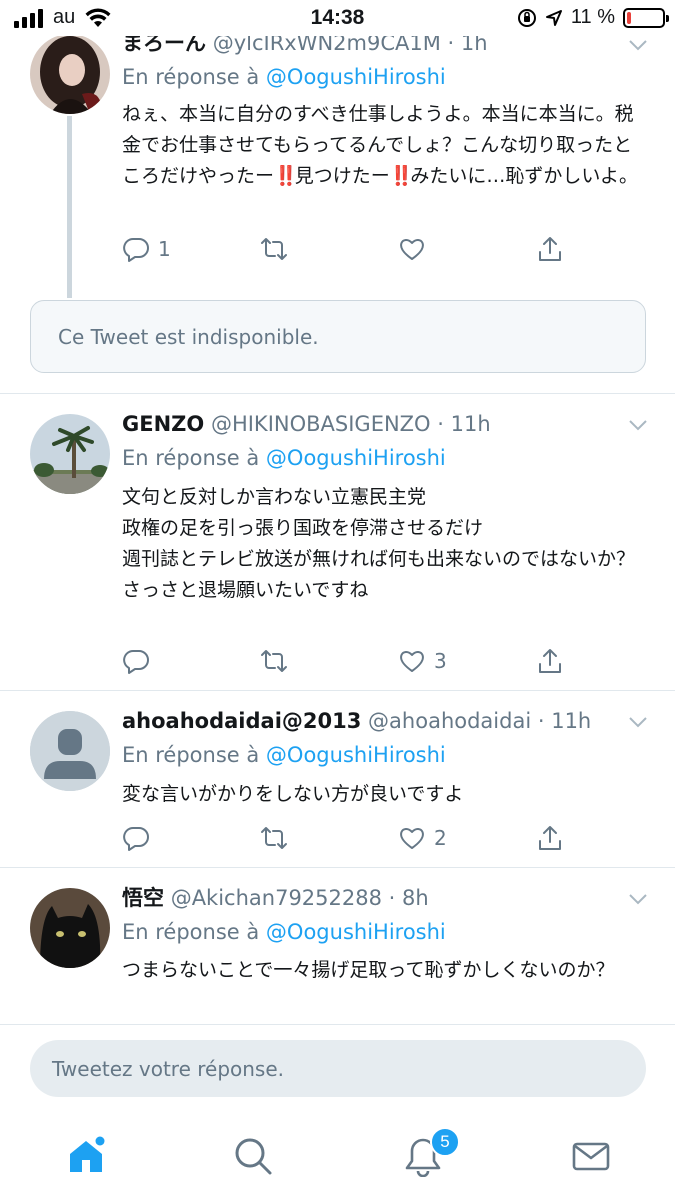 The image size is (675, 1200). I want to click on like-count: 3, so click(440, 661).